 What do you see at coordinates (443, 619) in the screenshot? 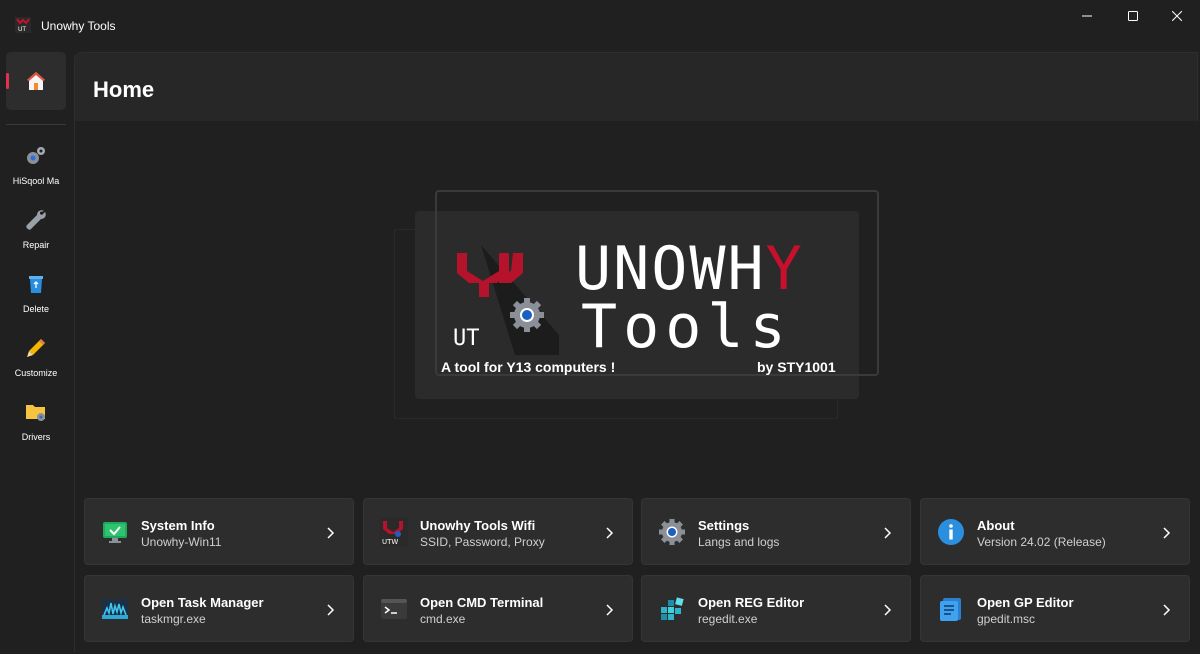
I see `card-subtitle: cmd.exe` at bounding box center [443, 619].